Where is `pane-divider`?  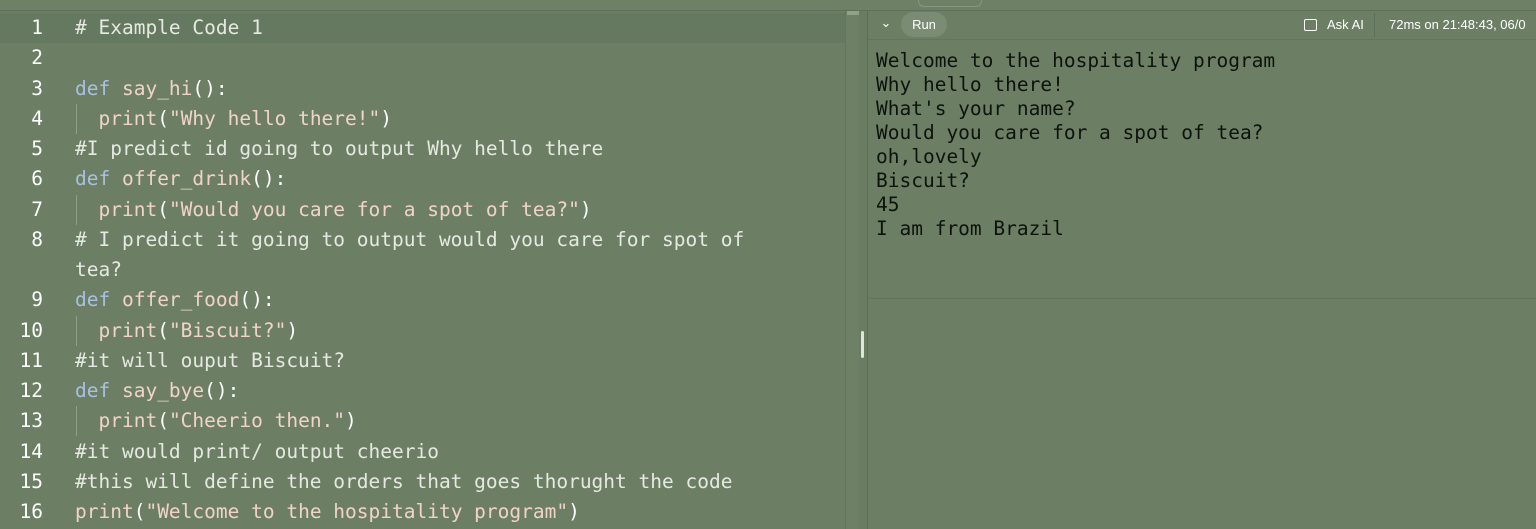
pane-divider is located at coordinates (863, 270).